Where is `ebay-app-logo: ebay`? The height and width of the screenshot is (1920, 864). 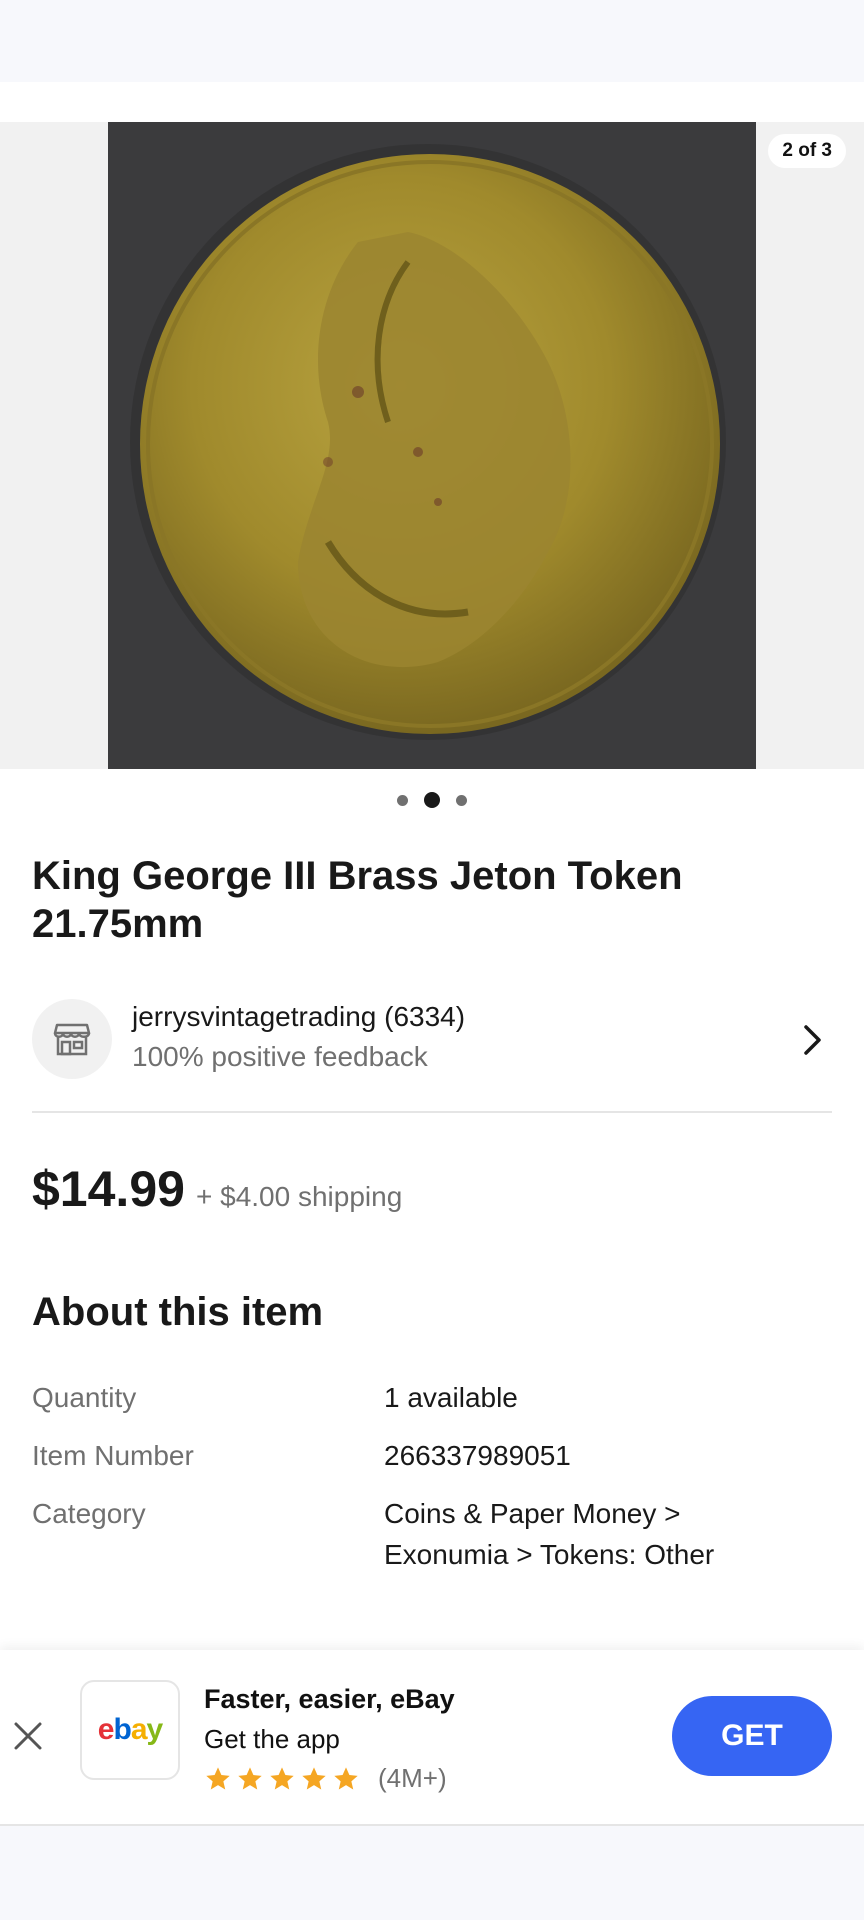
ebay-app-logo: ebay is located at coordinates (130, 1730).